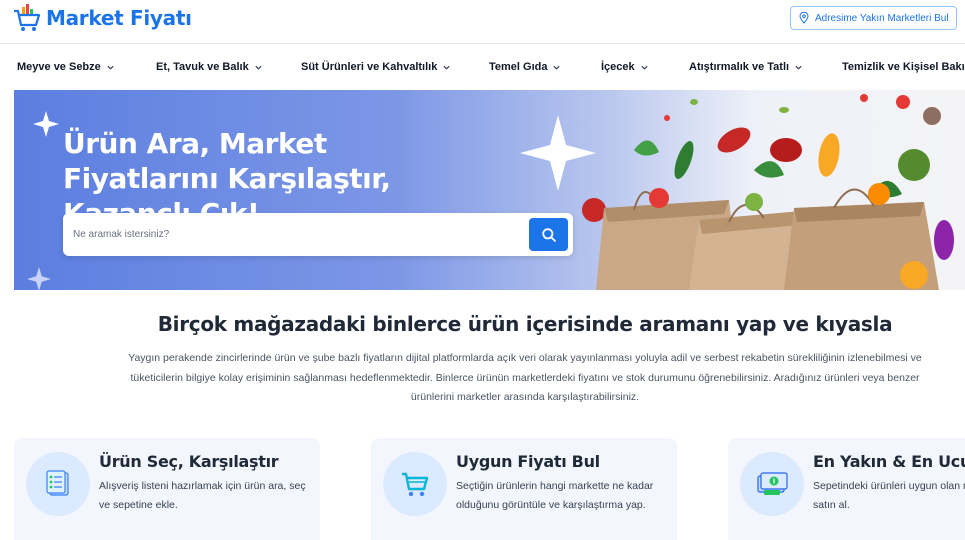  Describe the element at coordinates (59, 67) in the screenshot. I see `nav-item-label: Meyve ve Sebze` at that location.